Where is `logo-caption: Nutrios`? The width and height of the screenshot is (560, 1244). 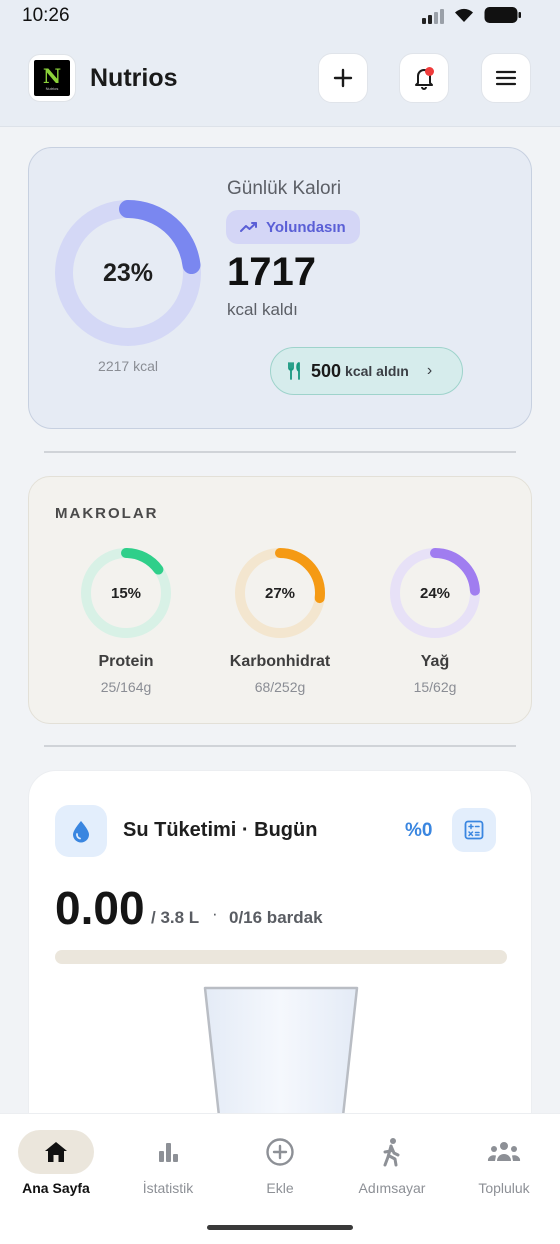 logo-caption: Nutrios is located at coordinates (52, 88).